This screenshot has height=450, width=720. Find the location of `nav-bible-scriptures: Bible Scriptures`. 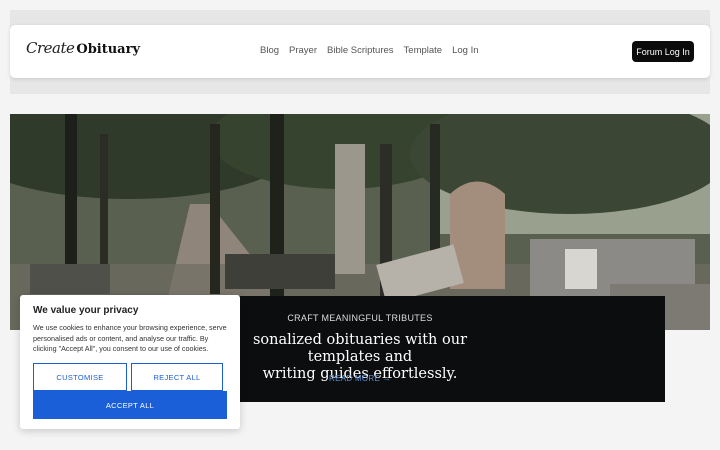

nav-bible-scriptures: Bible Scriptures is located at coordinates (360, 50).